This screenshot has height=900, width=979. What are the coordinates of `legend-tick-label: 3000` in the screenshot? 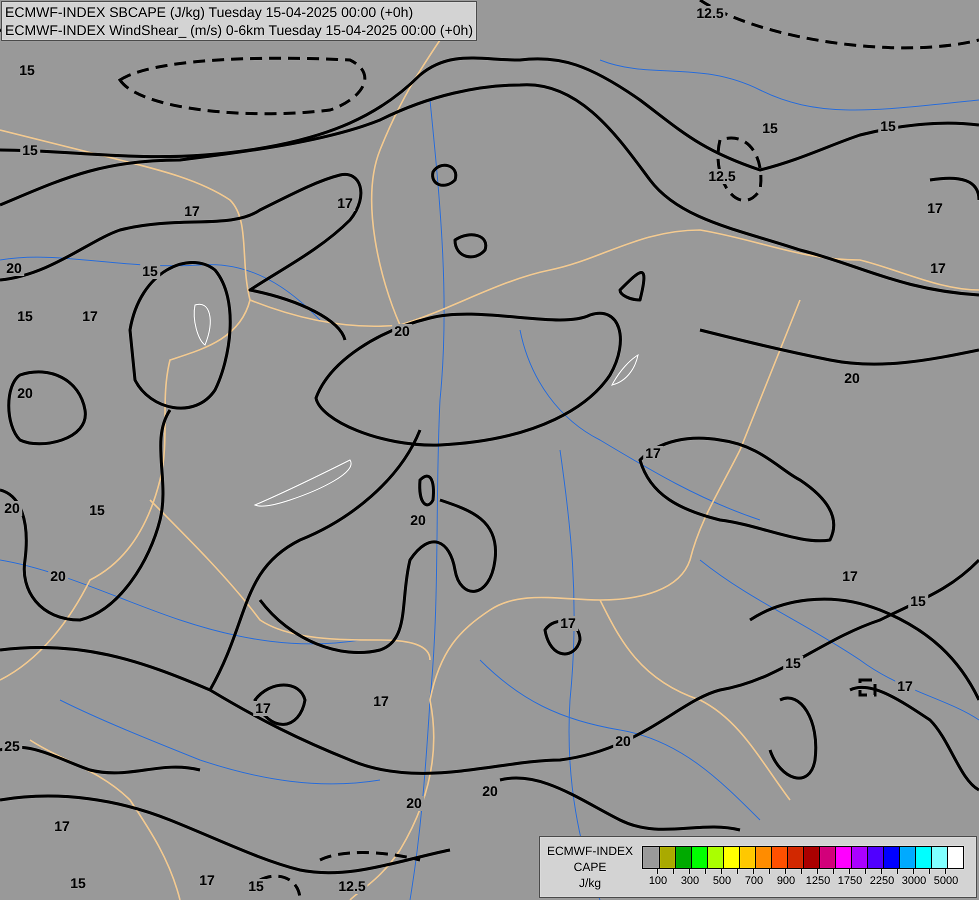 It's located at (914, 881).